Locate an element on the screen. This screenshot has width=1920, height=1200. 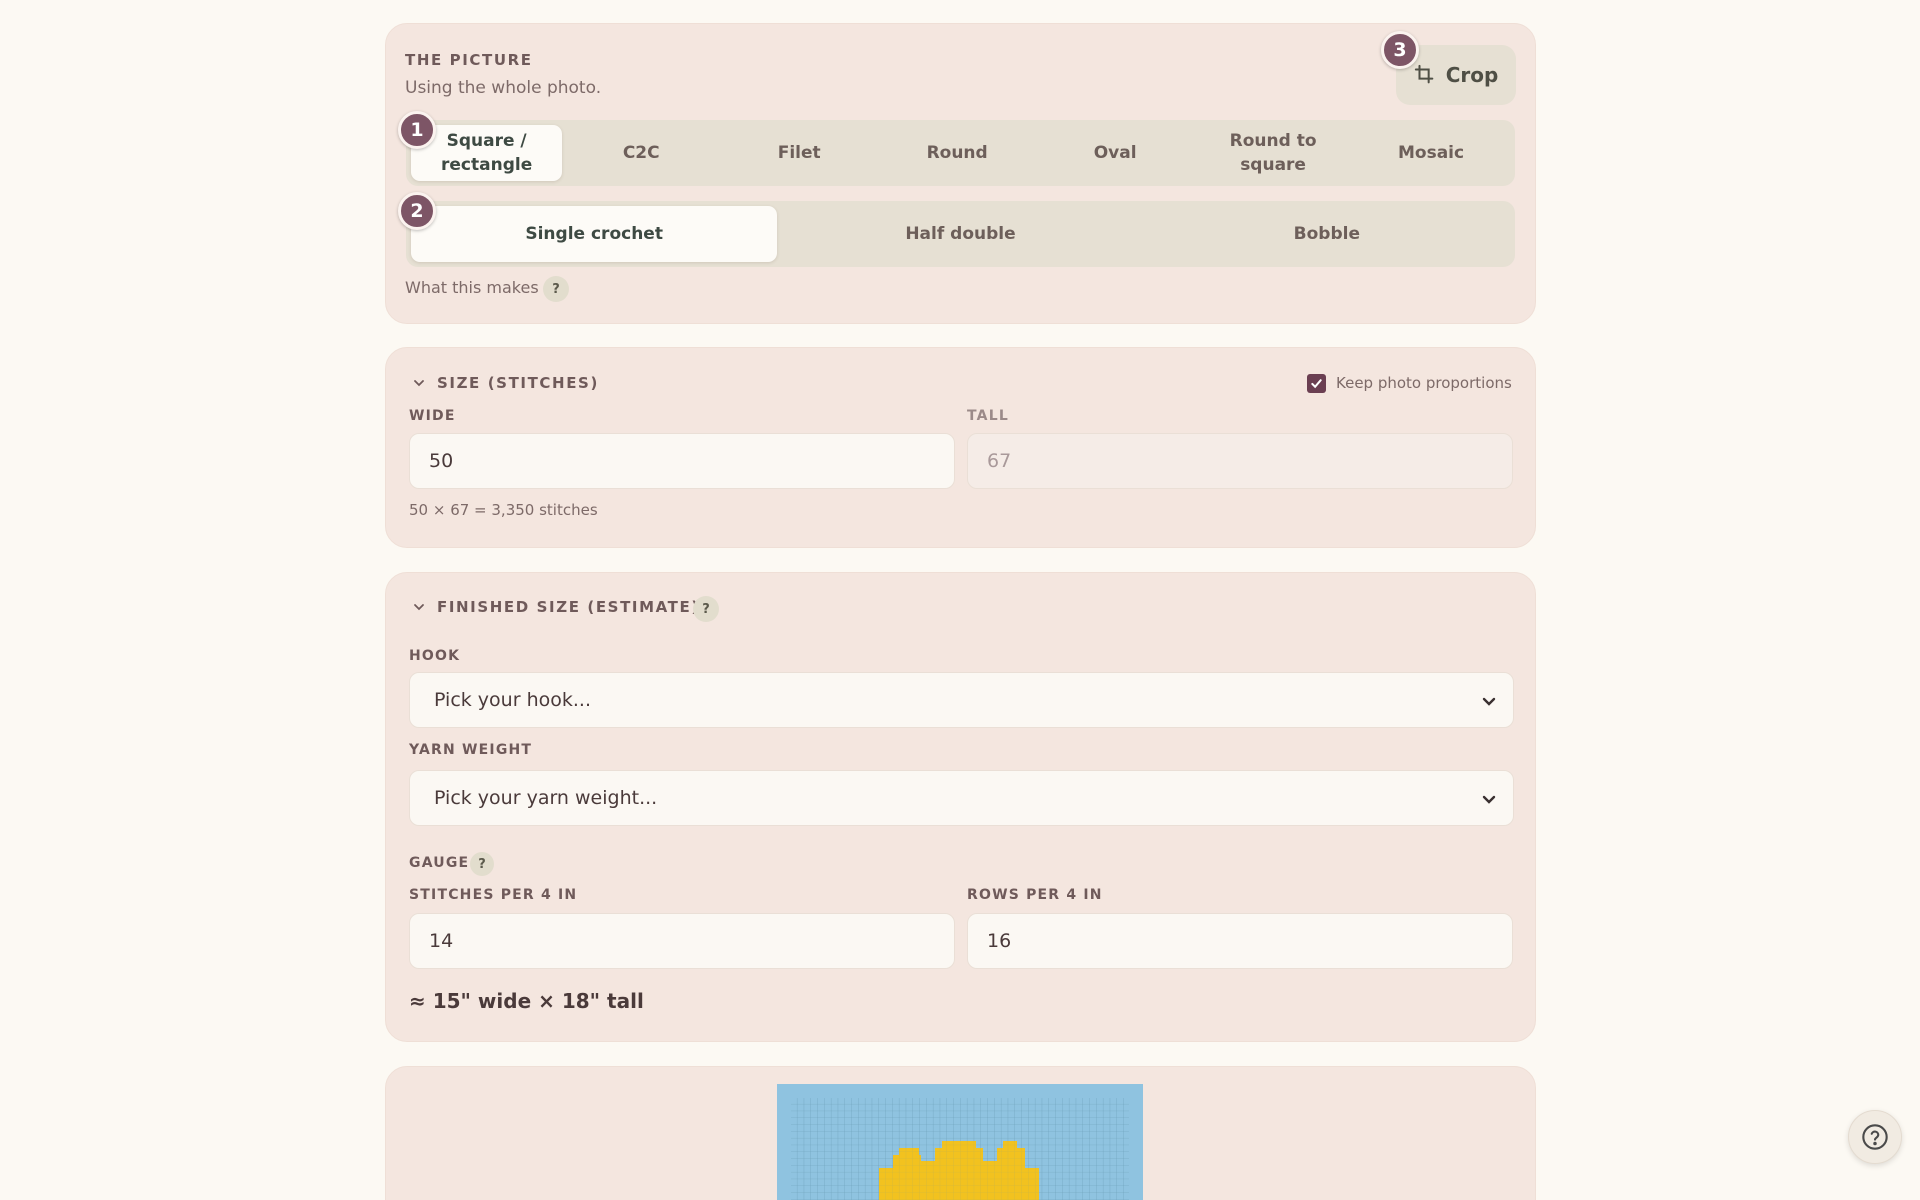
finished-size-section-title: FINISHED SIZE (ESTIMATE) is located at coordinates (568, 607).